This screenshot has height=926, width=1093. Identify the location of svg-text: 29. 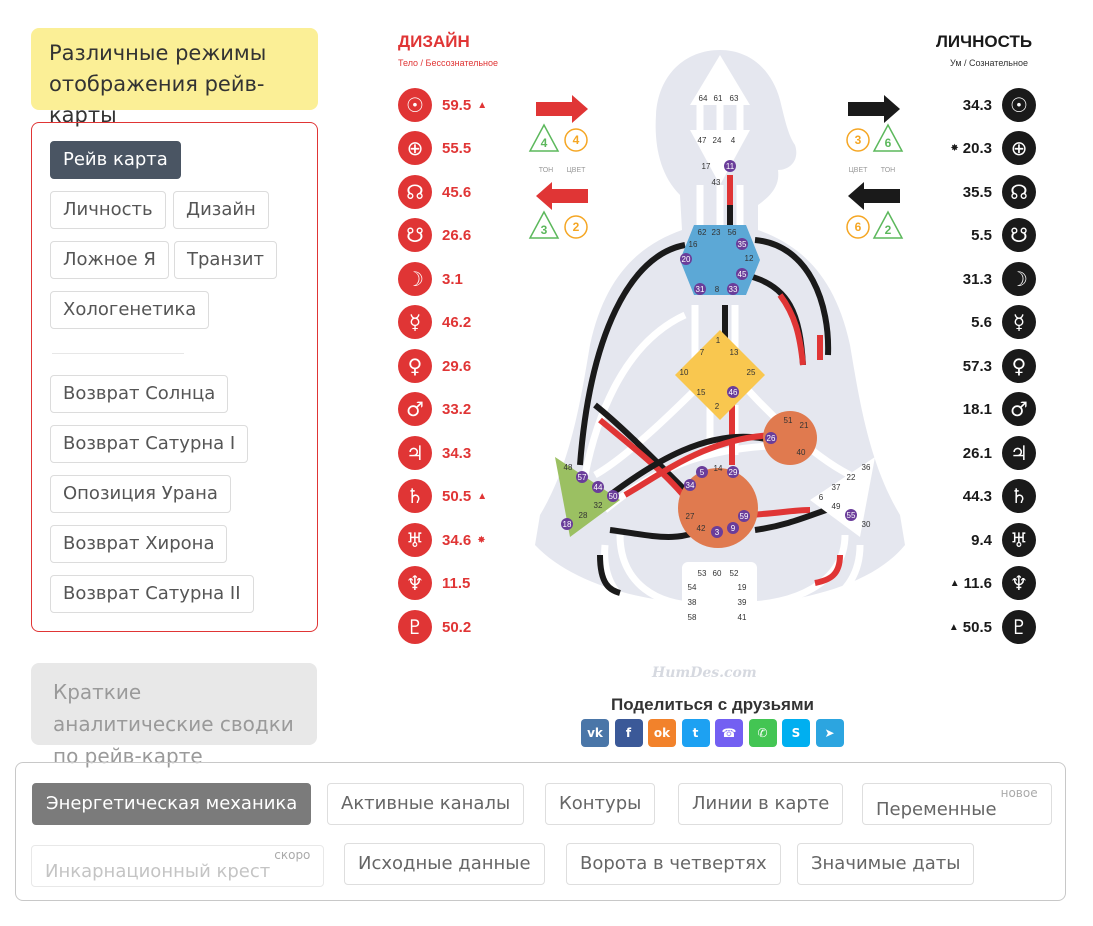
(733, 472).